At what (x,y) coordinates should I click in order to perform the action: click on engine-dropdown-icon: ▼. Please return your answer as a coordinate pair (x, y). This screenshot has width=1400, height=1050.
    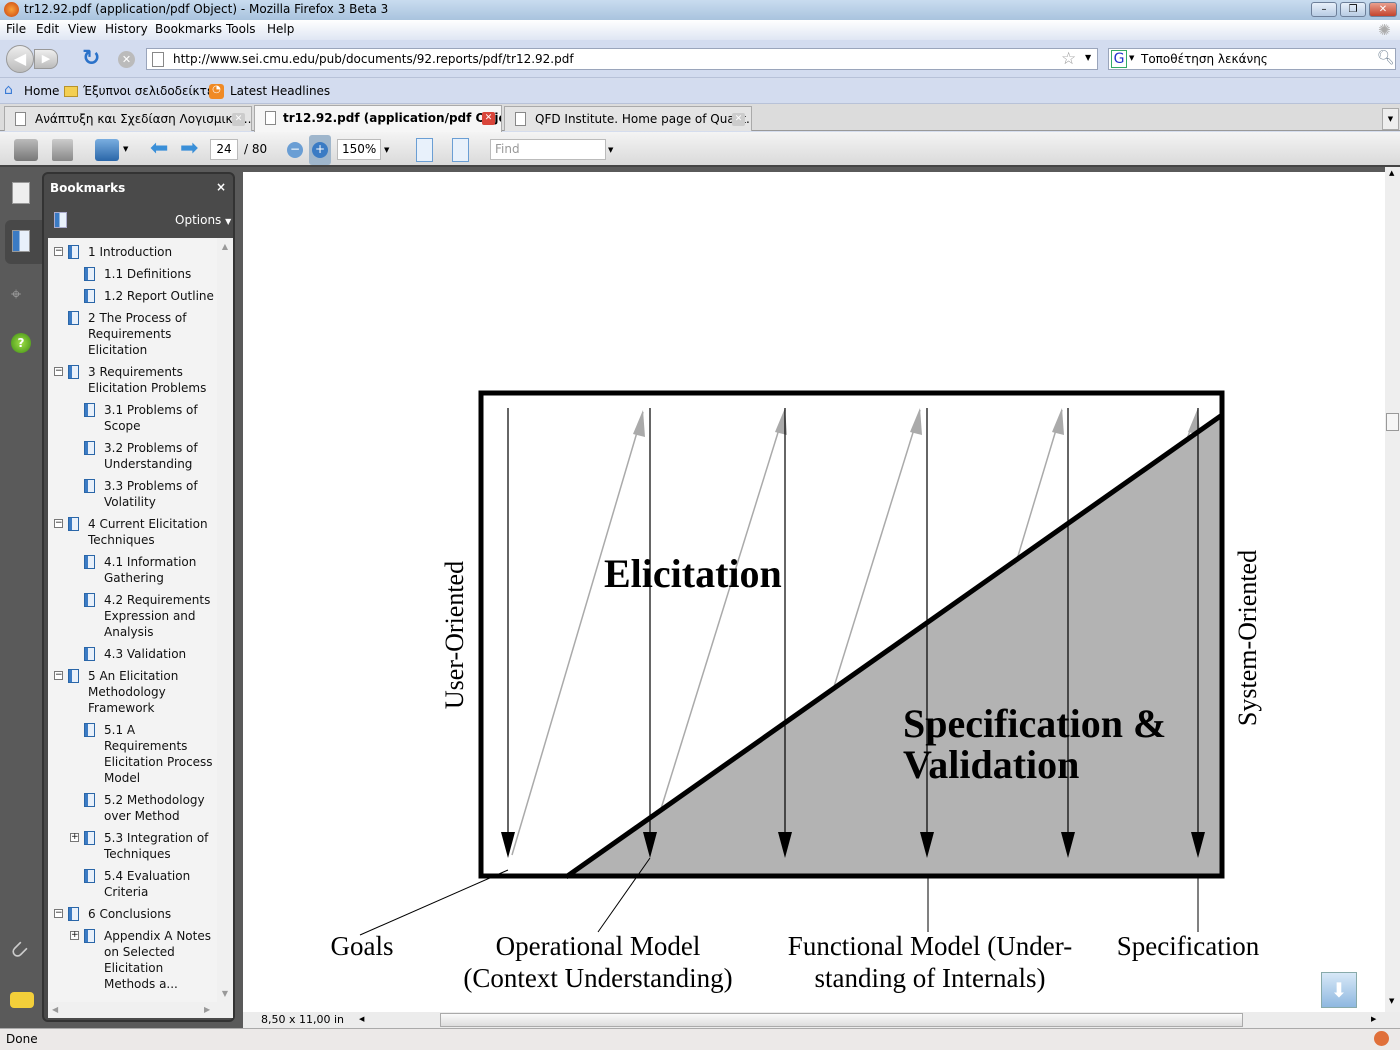
    Looking at the image, I should click on (1131, 58).